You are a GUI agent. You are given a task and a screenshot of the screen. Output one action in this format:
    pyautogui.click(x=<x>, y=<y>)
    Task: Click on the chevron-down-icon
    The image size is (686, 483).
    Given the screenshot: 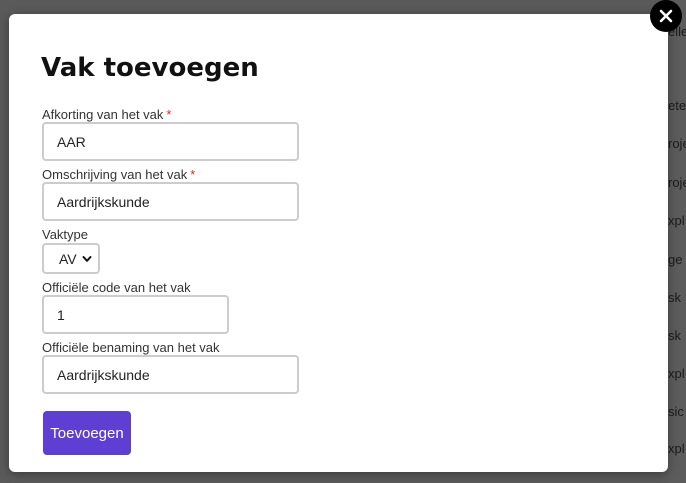 What is the action you would take?
    pyautogui.click(x=87, y=258)
    